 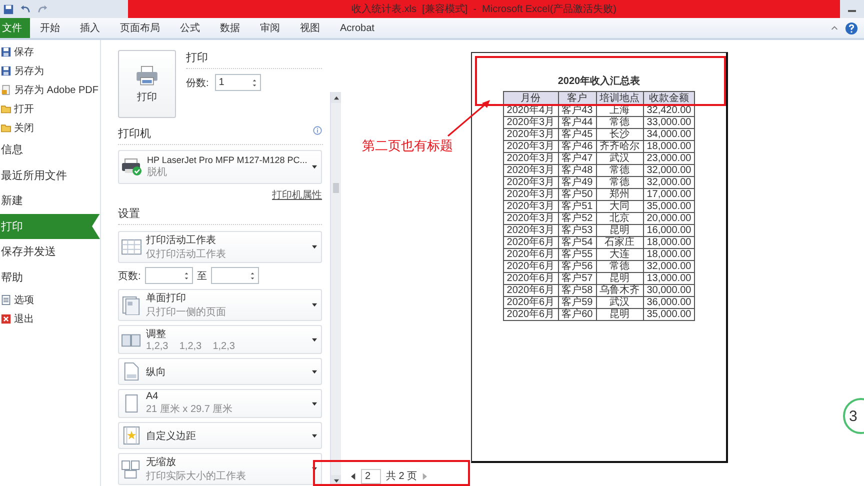 What do you see at coordinates (90, 28) in the screenshot?
I see `ribbon-tab: 插入` at bounding box center [90, 28].